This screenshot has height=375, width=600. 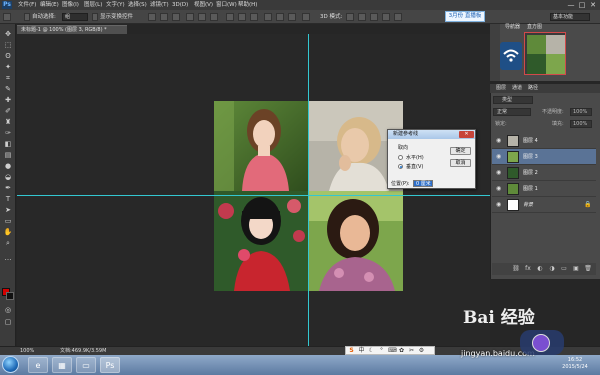 What do you see at coordinates (516, 269) in the screenshot?
I see `link-layers-icon: ⛓` at bounding box center [516, 269].